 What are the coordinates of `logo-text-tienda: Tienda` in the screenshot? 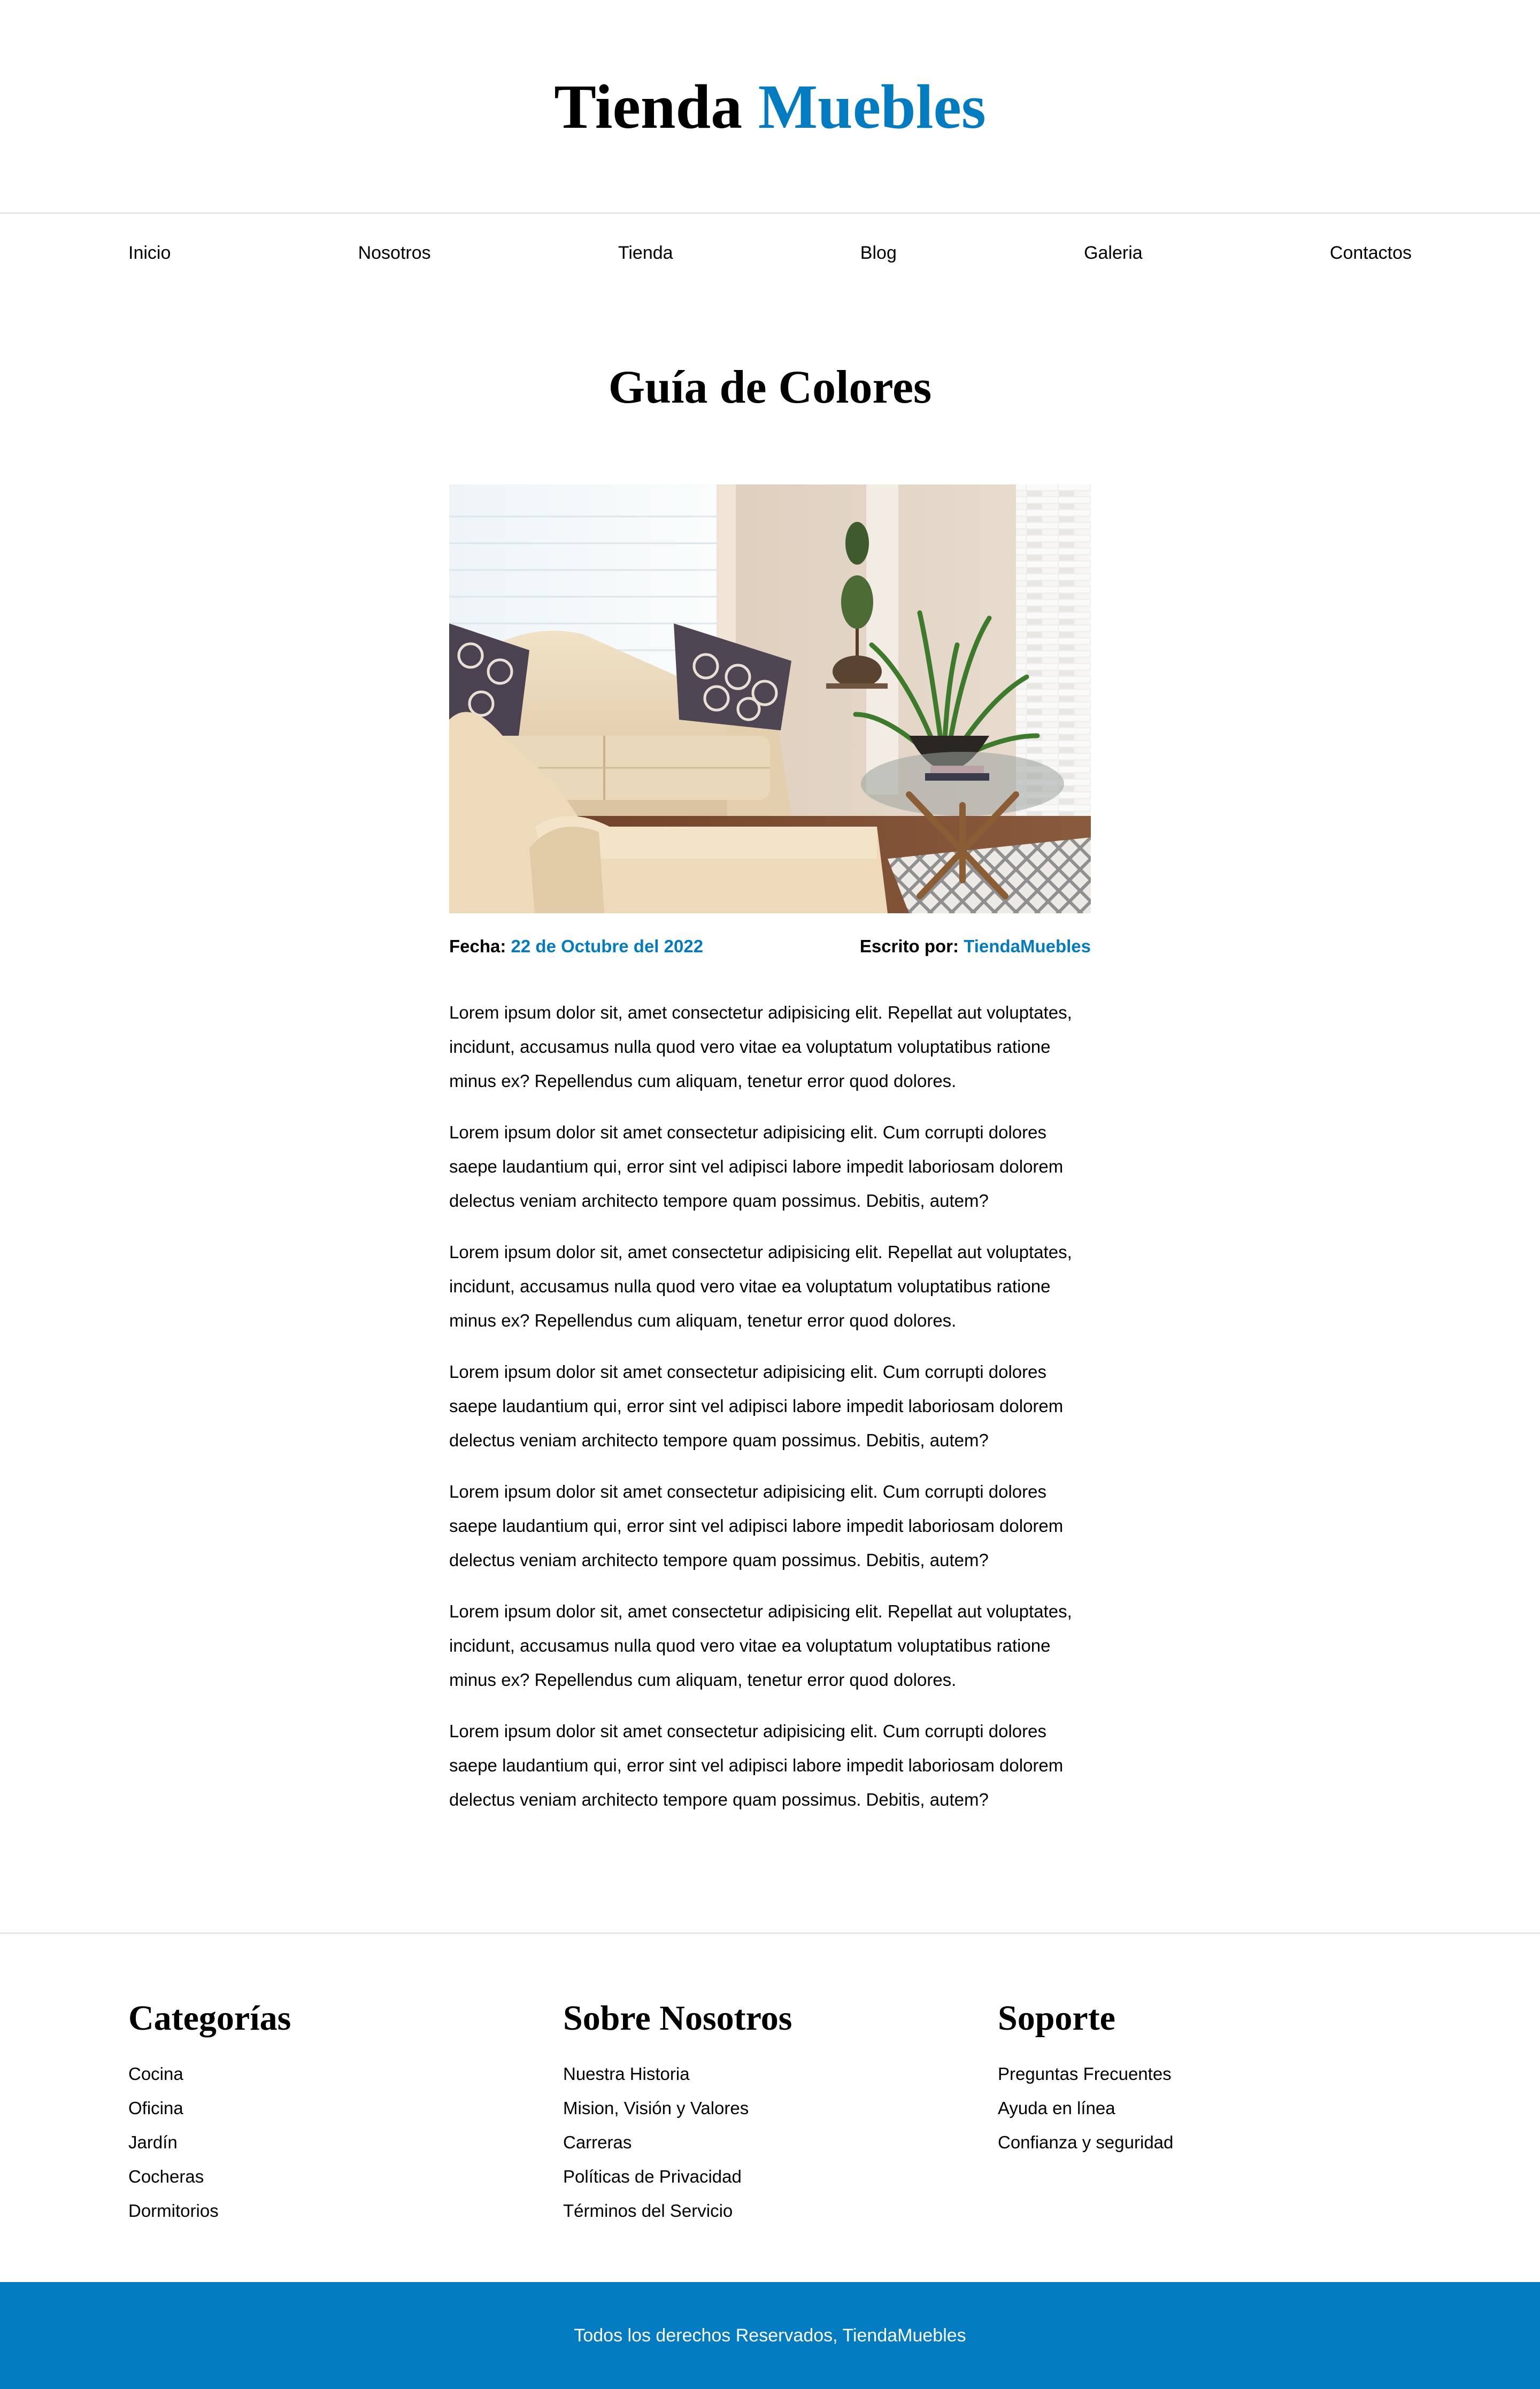 It's located at (648, 107).